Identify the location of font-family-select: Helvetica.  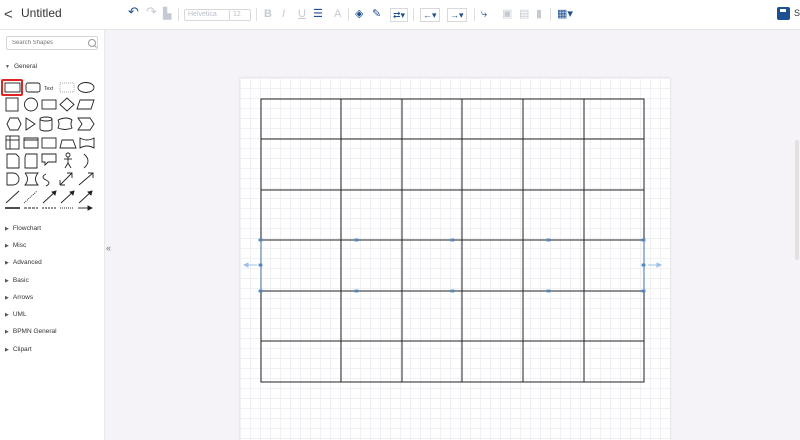
(207, 15).